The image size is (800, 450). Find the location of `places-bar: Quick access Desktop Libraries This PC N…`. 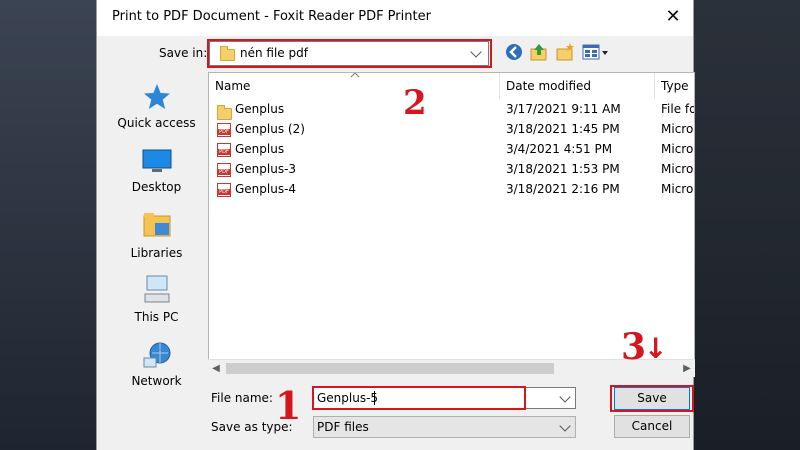

places-bar: Quick access Desktop Libraries This PC N… is located at coordinates (156, 233).